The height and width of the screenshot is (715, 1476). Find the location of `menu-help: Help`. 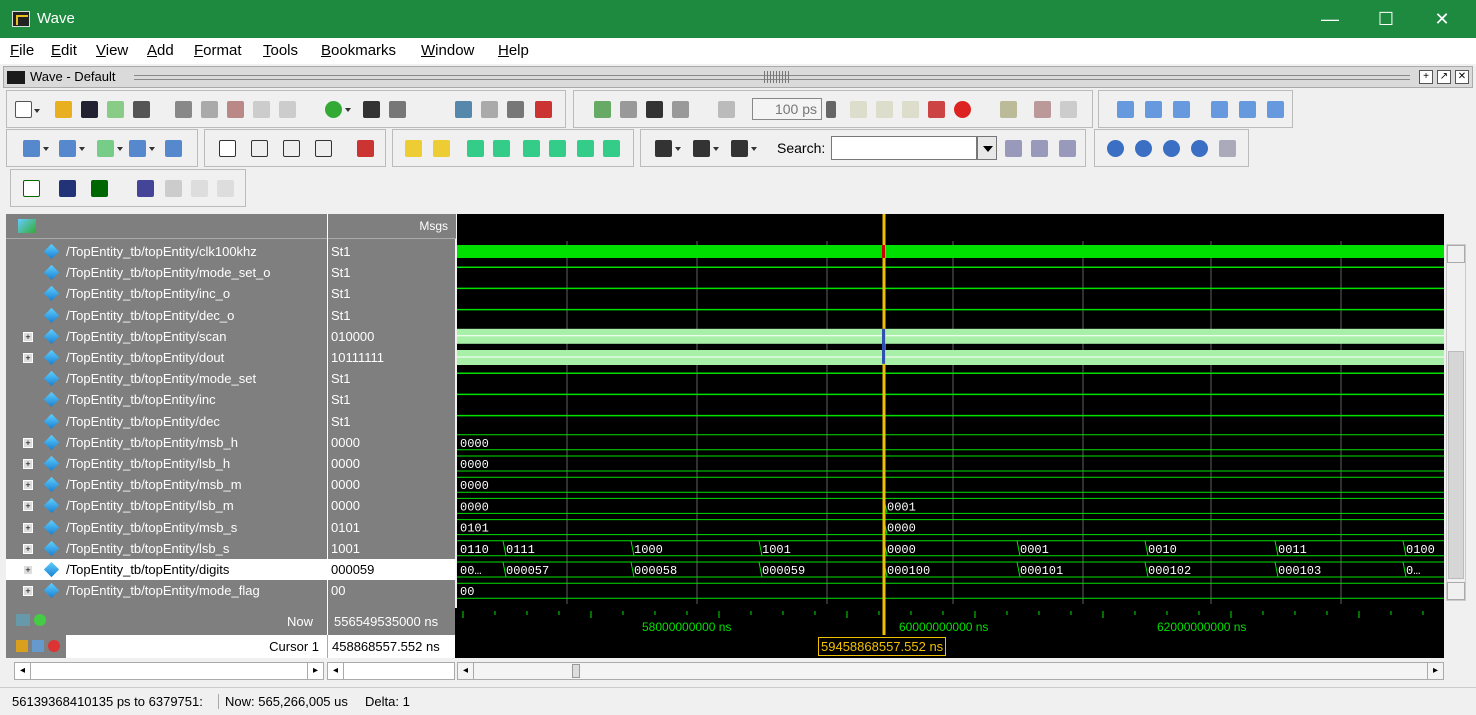

menu-help: Help is located at coordinates (513, 50).